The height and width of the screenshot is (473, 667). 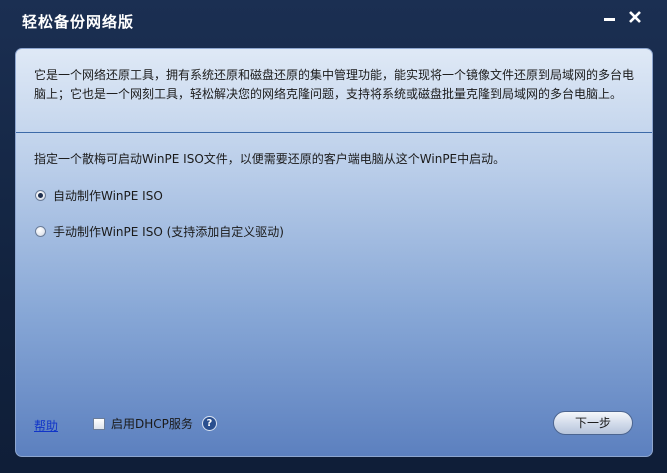 I want to click on radio-option-manual: 手动制作WinPE ISO (支持添加自定义驱动), so click(x=159, y=231).